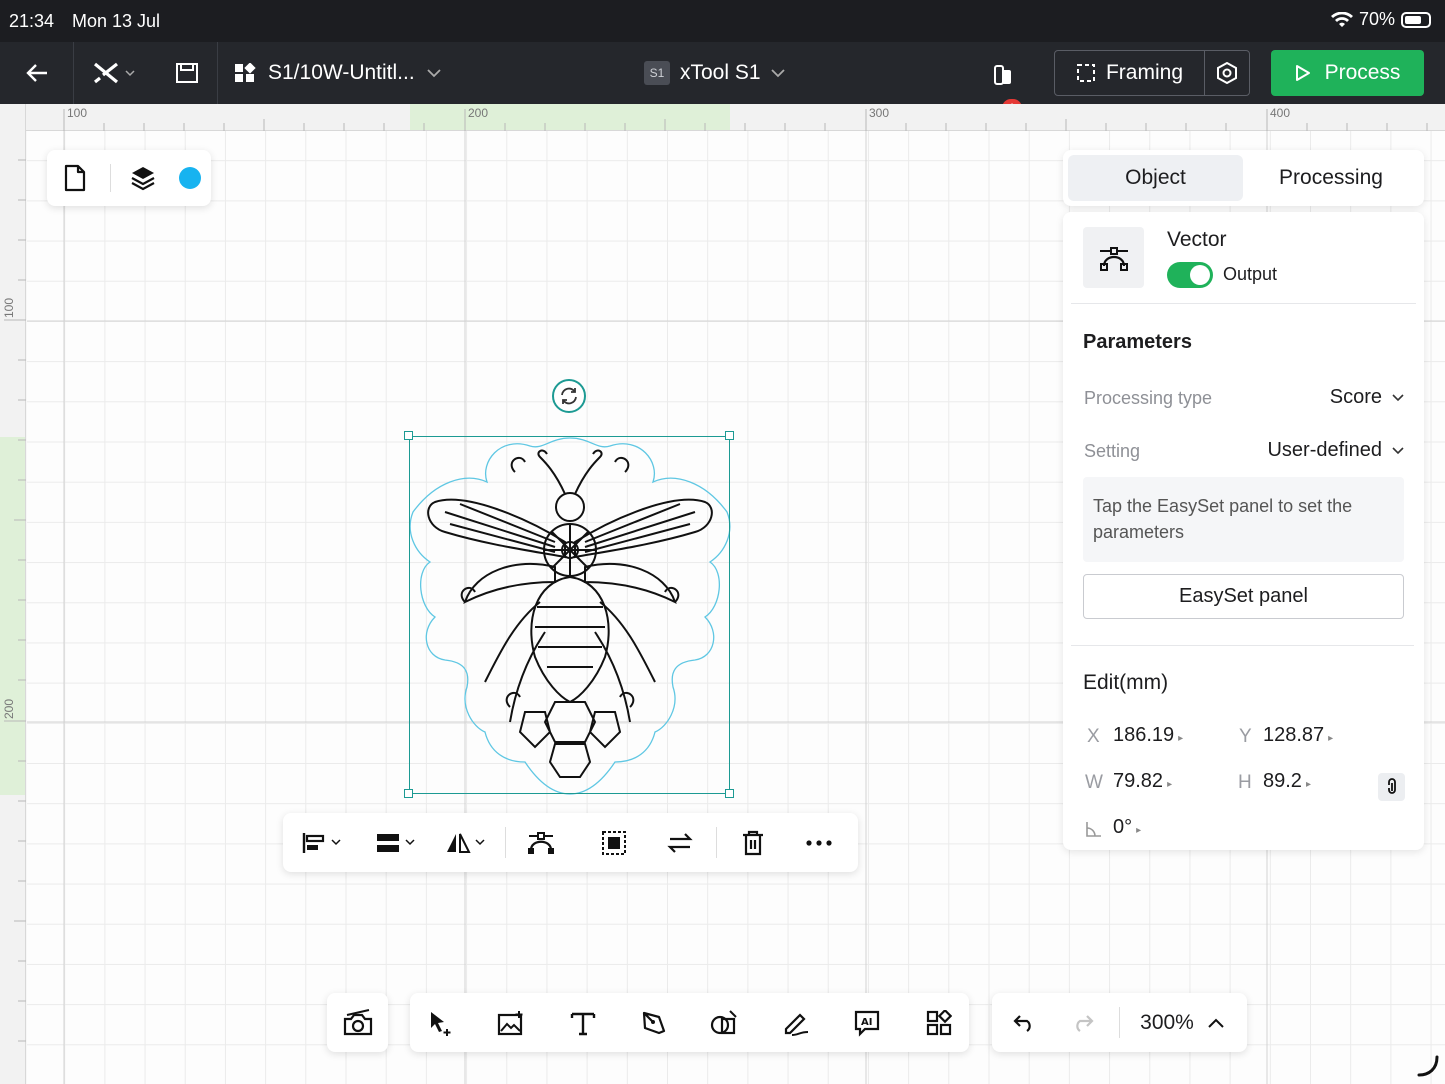  Describe the element at coordinates (939, 1022) in the screenshot. I see `templates-tool` at that location.